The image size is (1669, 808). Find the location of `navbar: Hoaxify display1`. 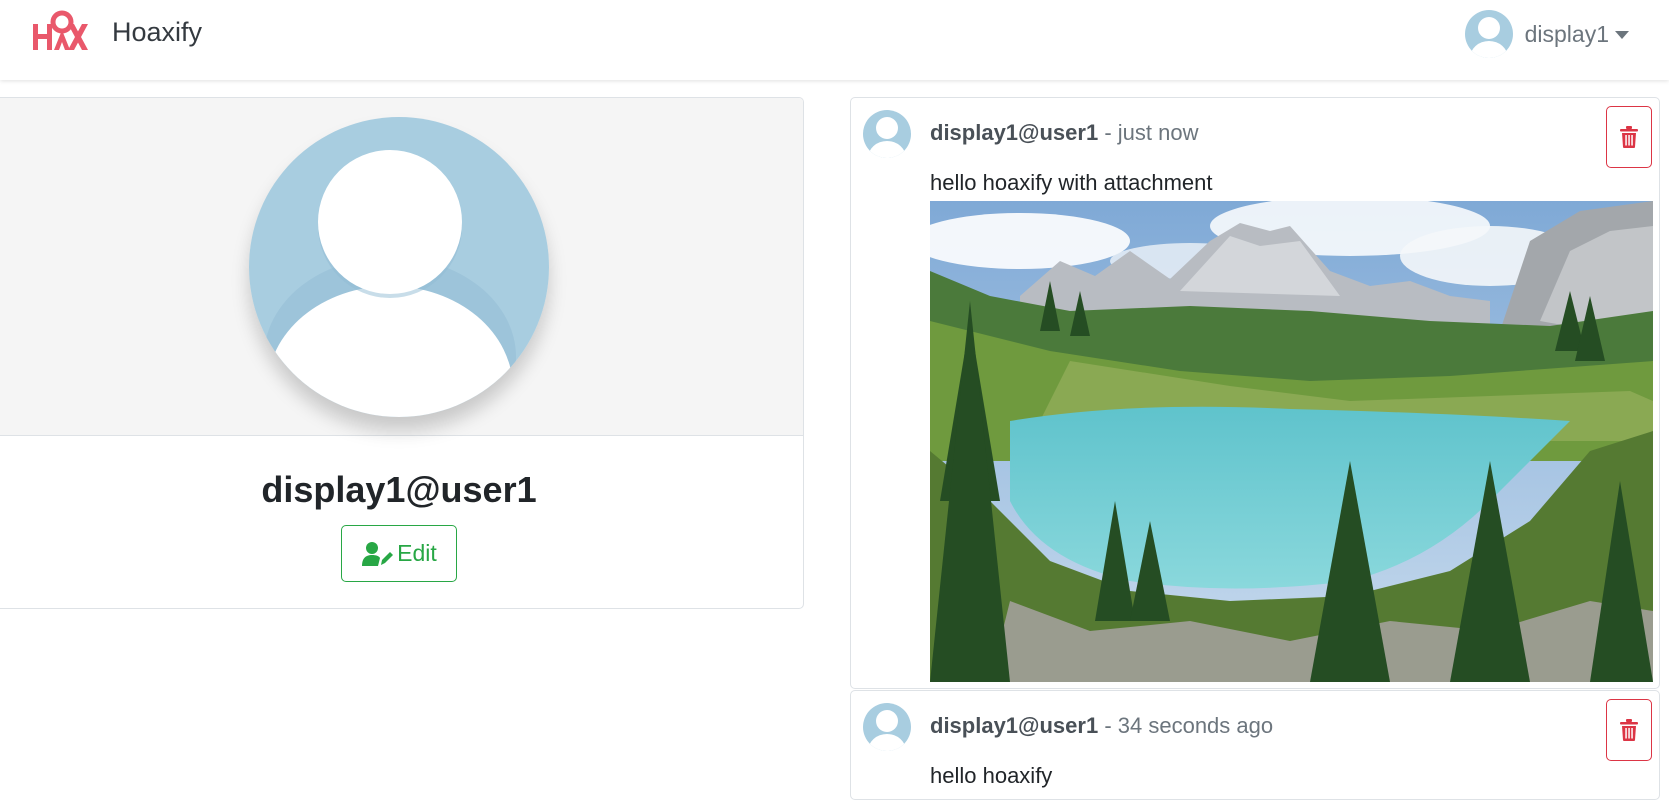

navbar: Hoaxify display1 is located at coordinates (834, 40).